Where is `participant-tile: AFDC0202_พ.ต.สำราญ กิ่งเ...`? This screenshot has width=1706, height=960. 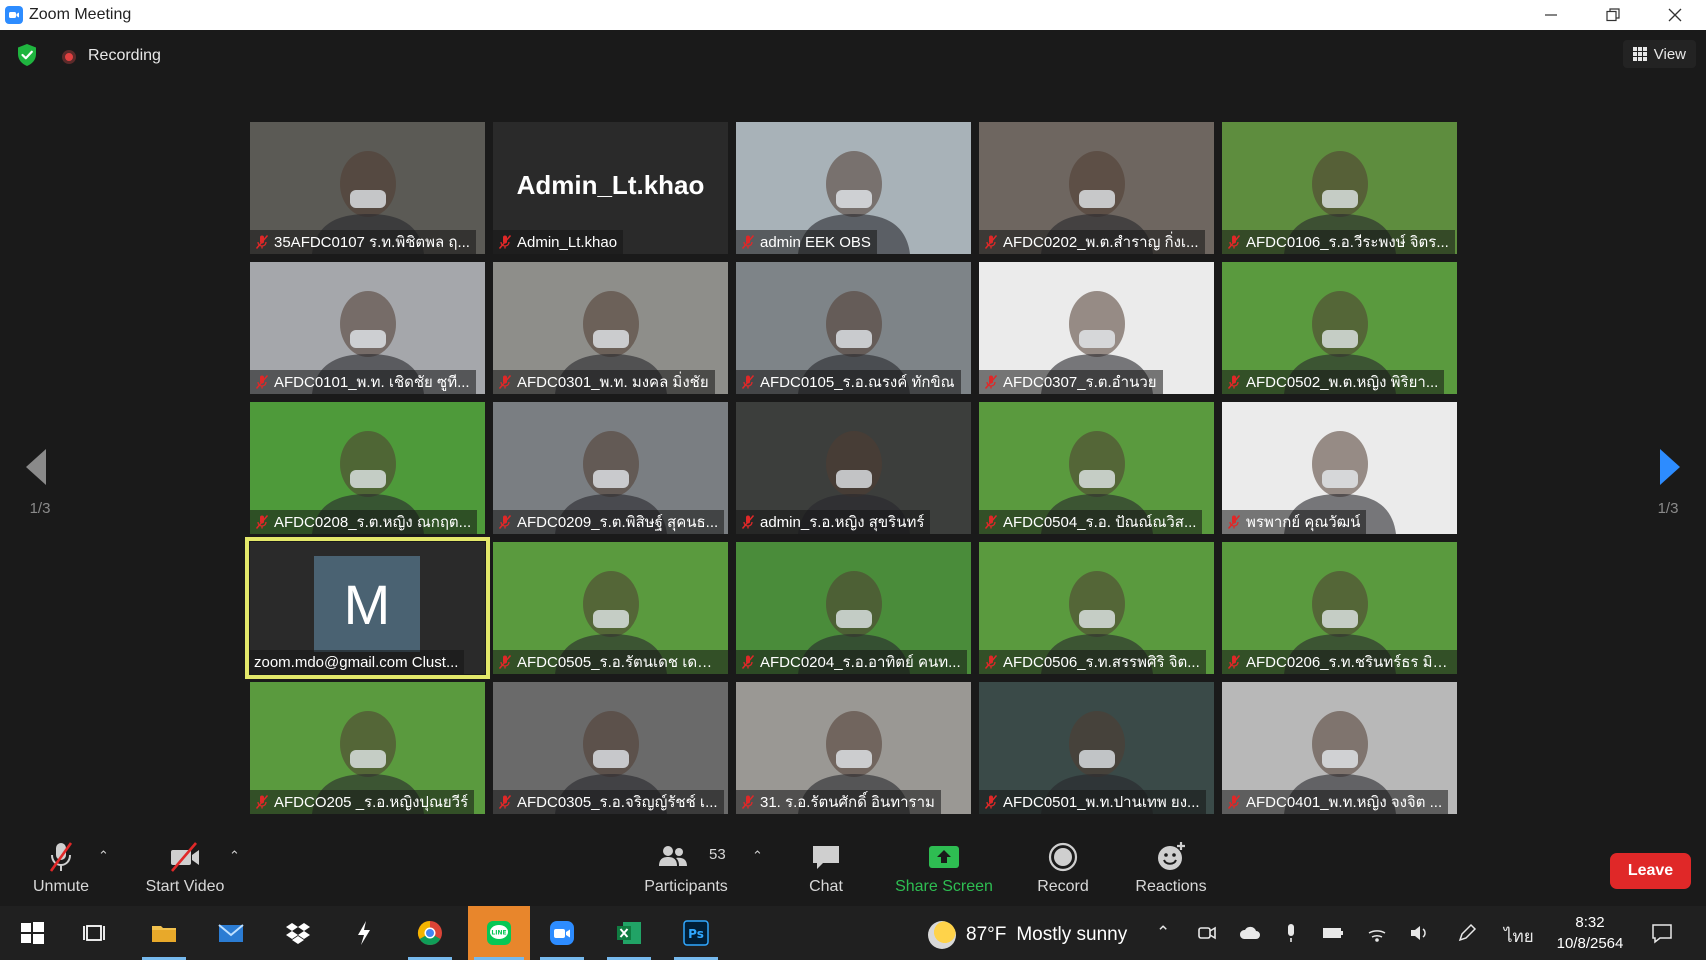
participant-tile: AFDC0202_พ.ต.สำราญ กิ่งเ... is located at coordinates (1096, 188).